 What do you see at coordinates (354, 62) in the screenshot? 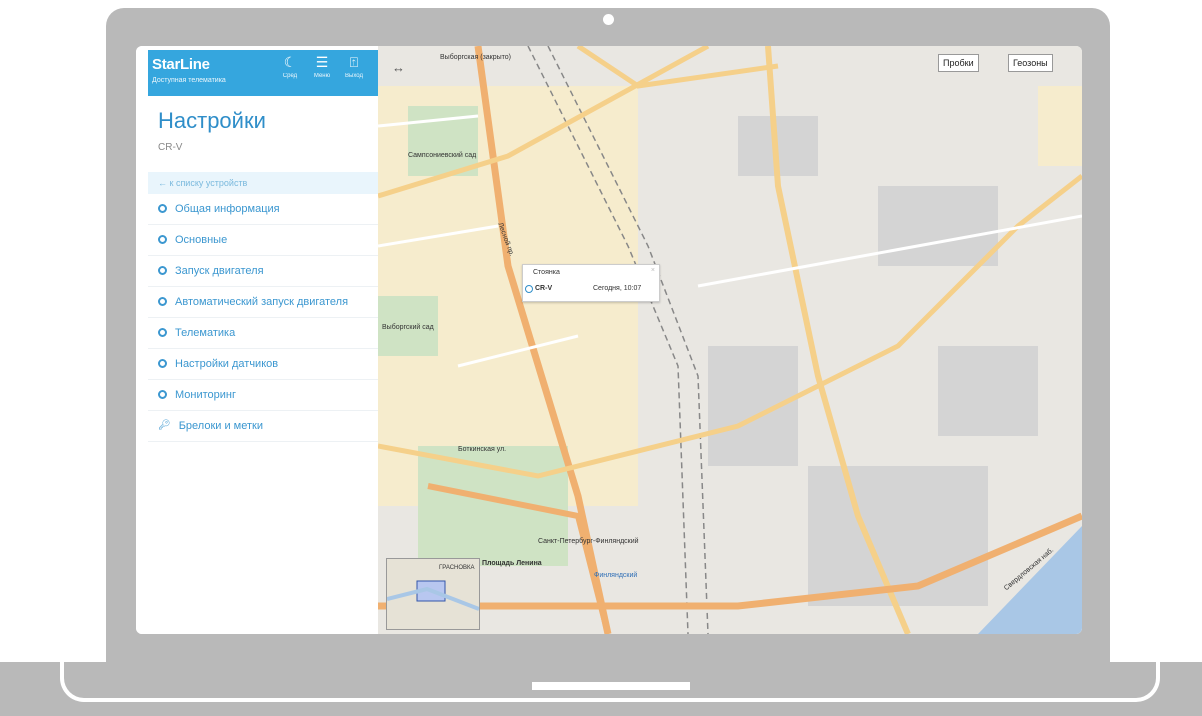
I see `exit-icon: ⍐` at bounding box center [354, 62].